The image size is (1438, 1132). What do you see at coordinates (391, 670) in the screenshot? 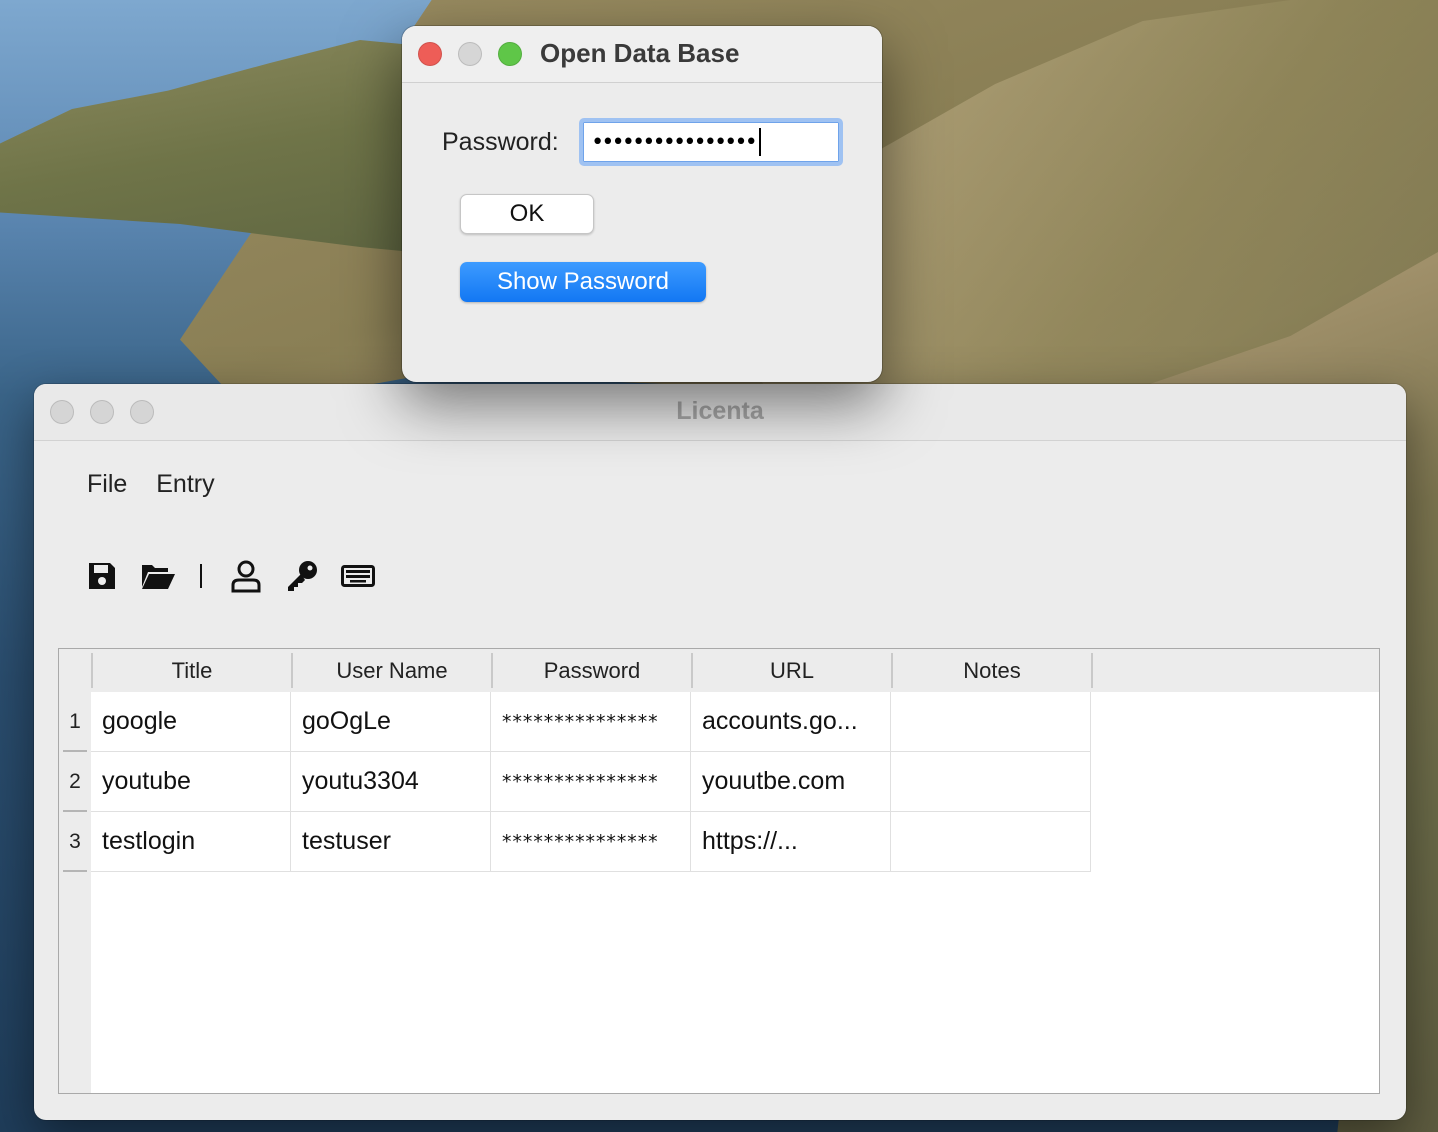
I see `column-header-username: User Name` at bounding box center [391, 670].